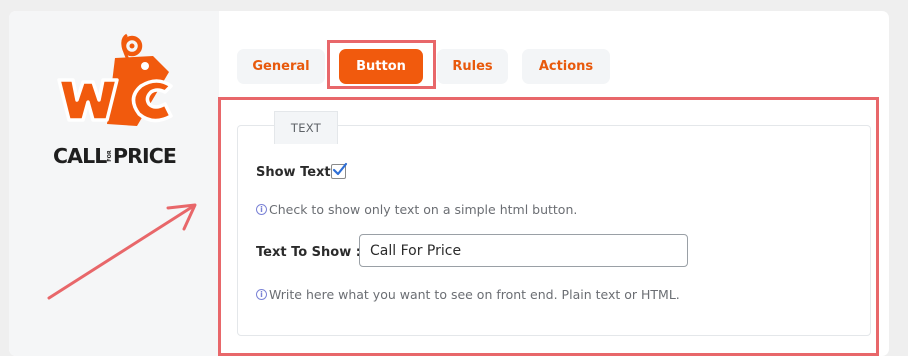 The height and width of the screenshot is (356, 908). What do you see at coordinates (110, 156) in the screenshot?
I see `logo-text-for: FOR` at bounding box center [110, 156].